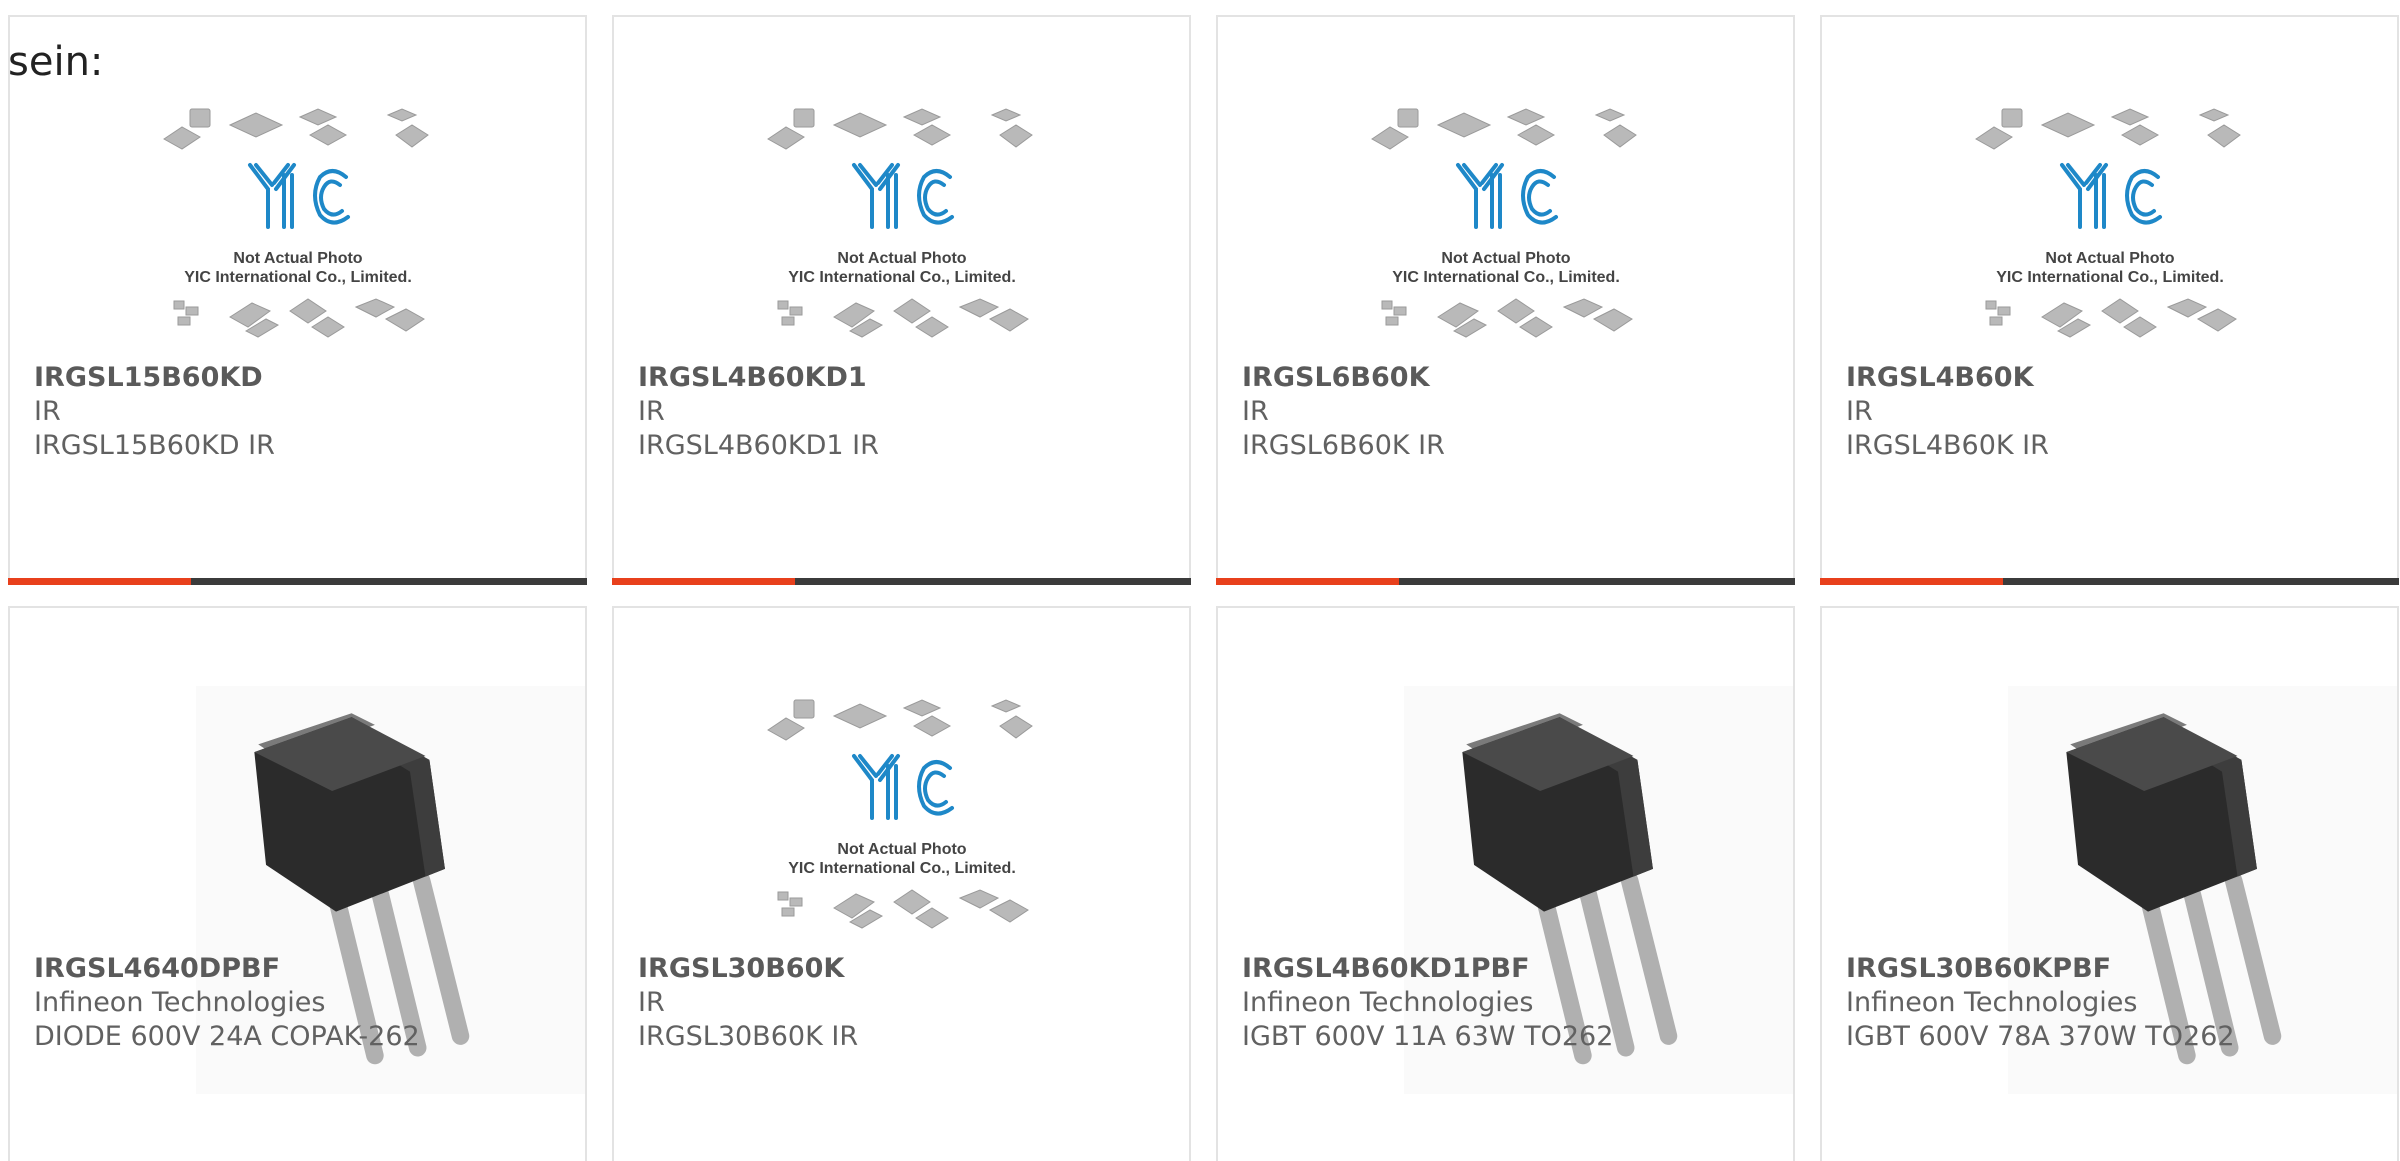 This screenshot has height=1161, width=2400. What do you see at coordinates (1343, 445) in the screenshot?
I see `part-description: IRGSL6B60K IR` at bounding box center [1343, 445].